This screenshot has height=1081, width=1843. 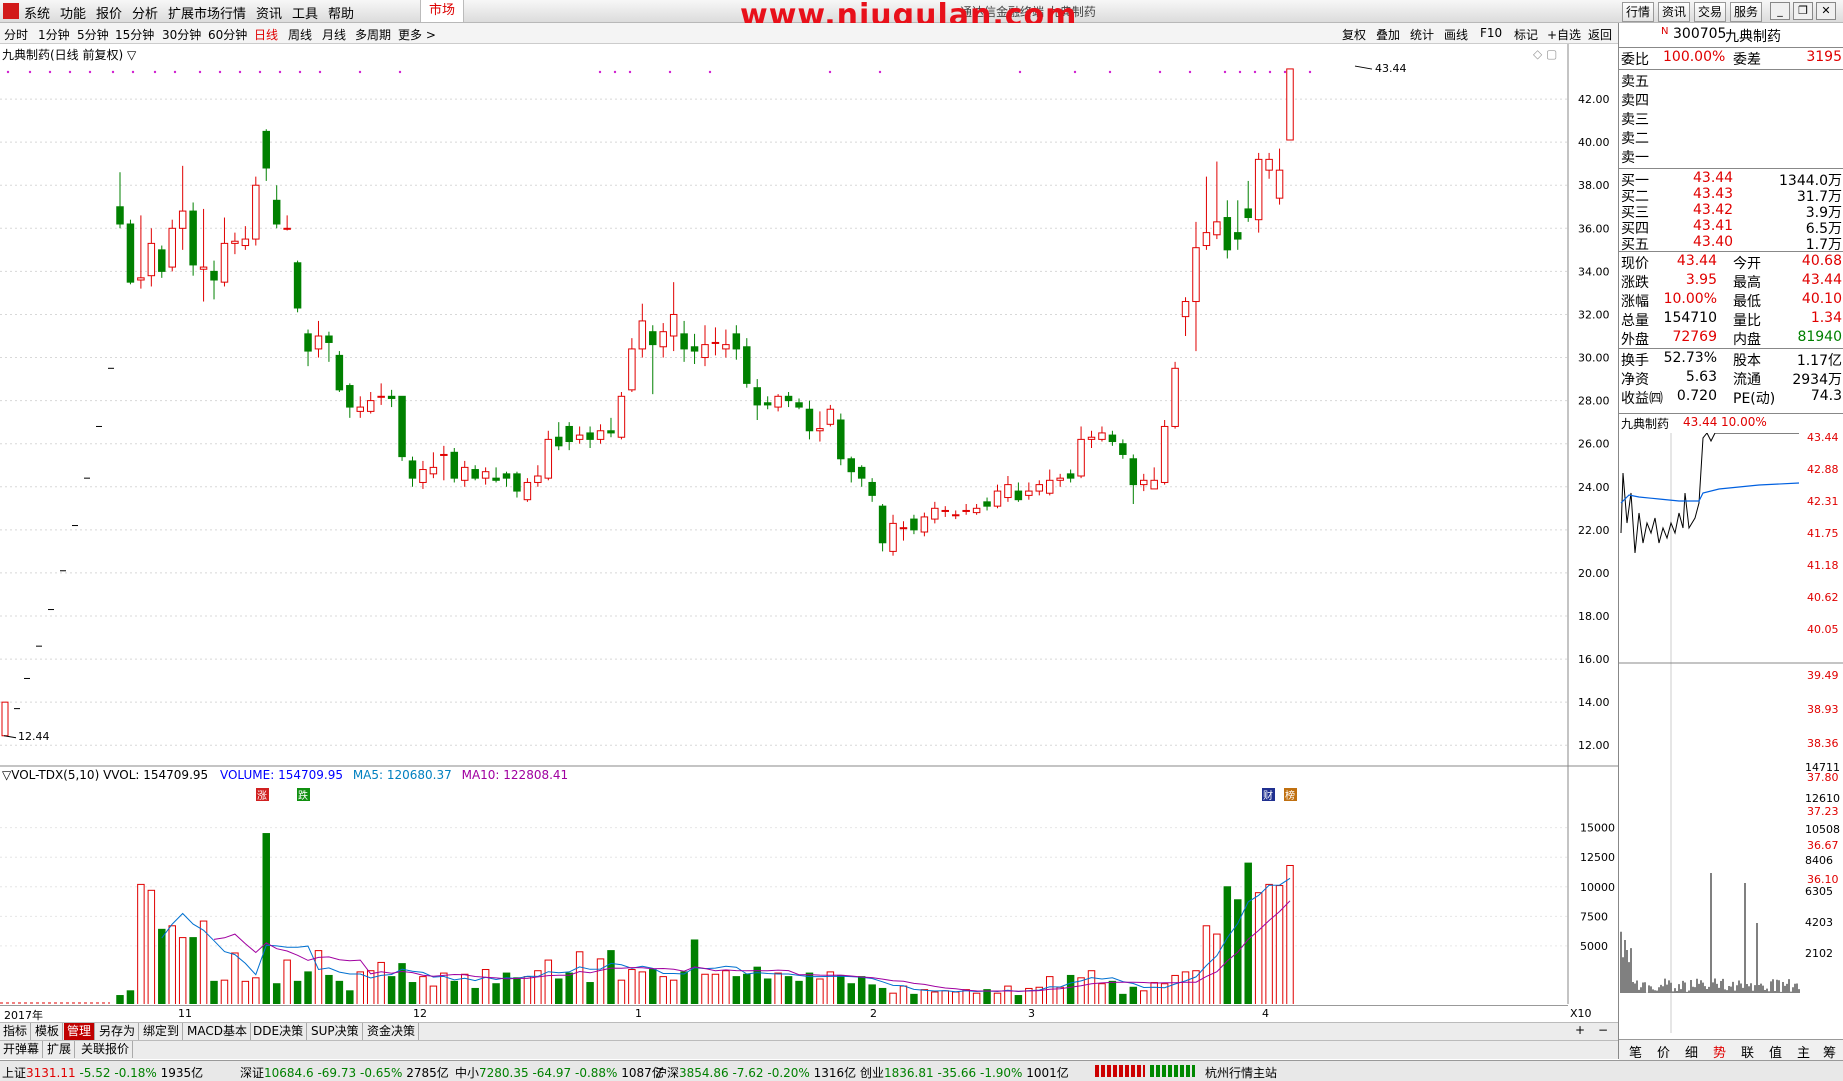 I want to click on toolbar-add-watchlist: +自选, so click(x=1564, y=34).